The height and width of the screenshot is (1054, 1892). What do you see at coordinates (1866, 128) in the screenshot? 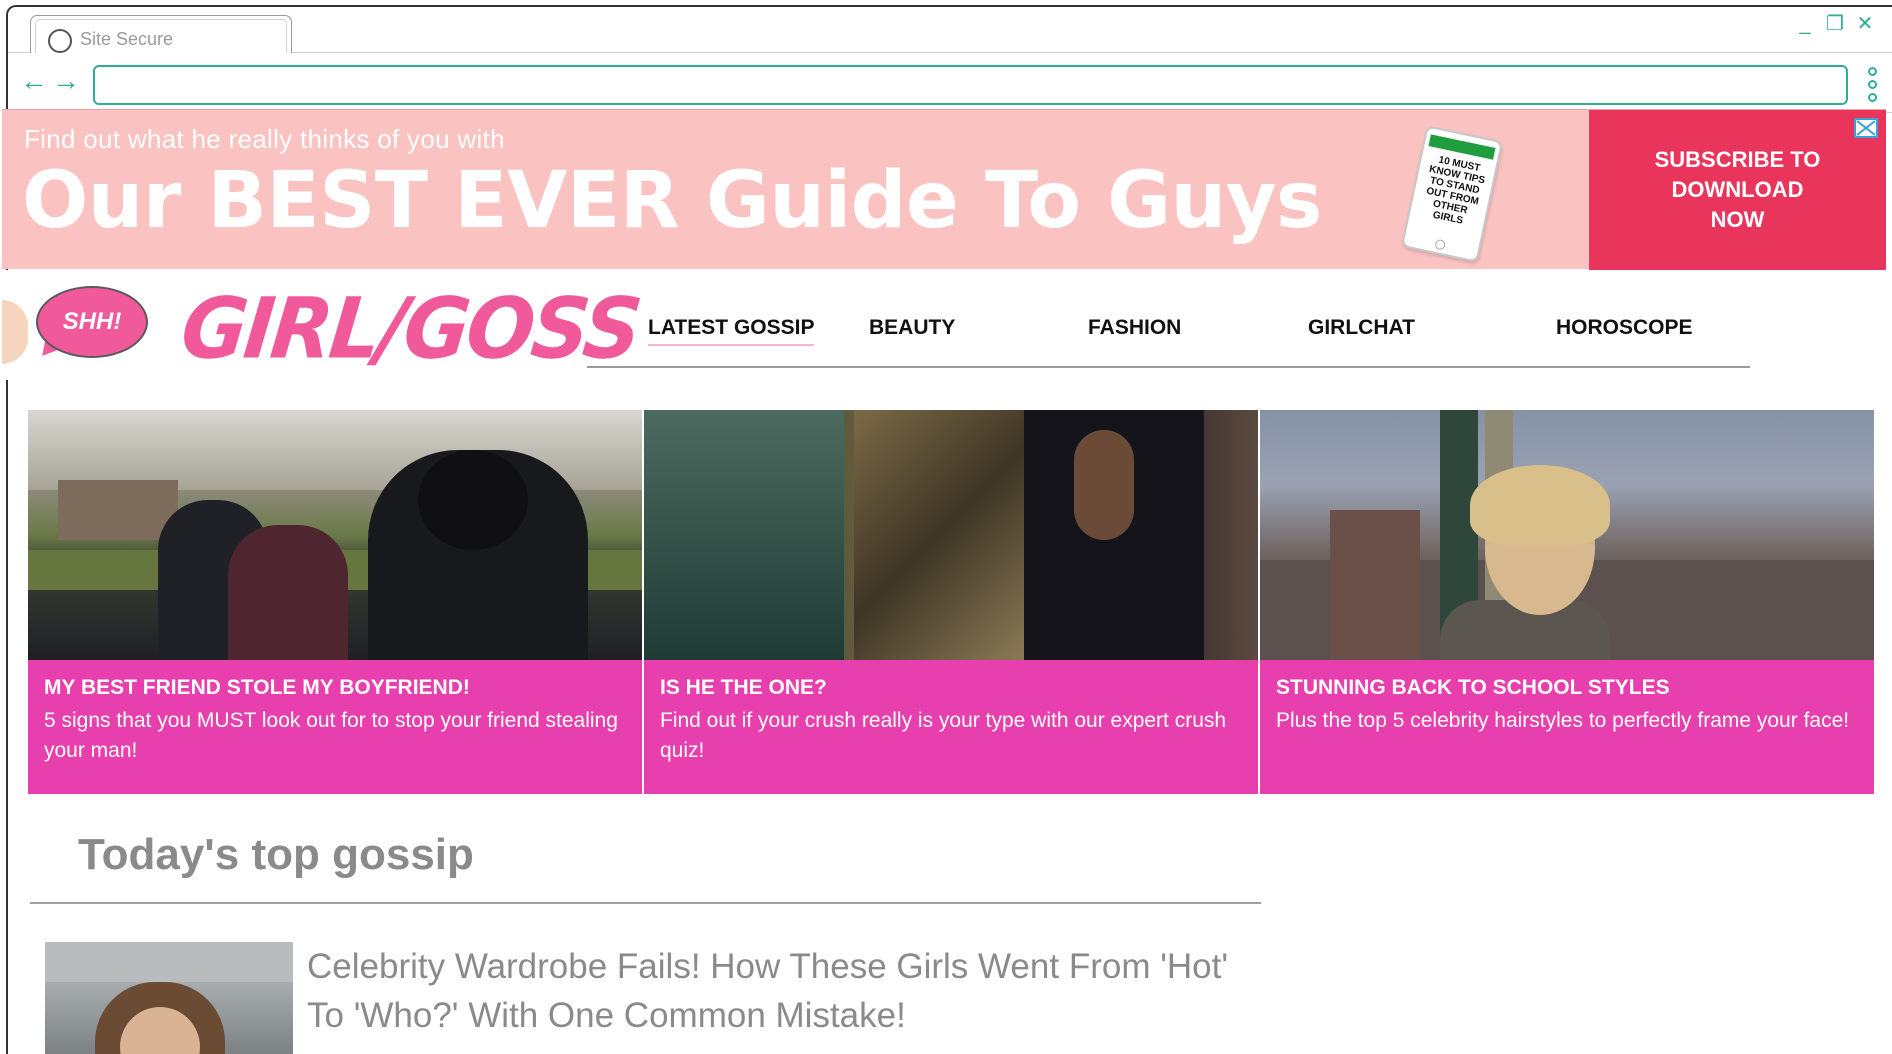
I see `ad-close-icon` at bounding box center [1866, 128].